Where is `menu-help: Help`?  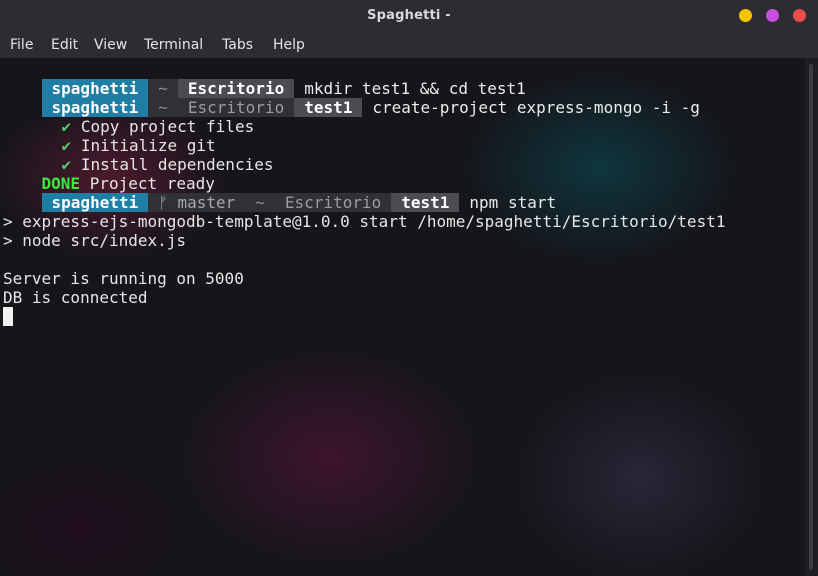
menu-help: Help is located at coordinates (289, 45).